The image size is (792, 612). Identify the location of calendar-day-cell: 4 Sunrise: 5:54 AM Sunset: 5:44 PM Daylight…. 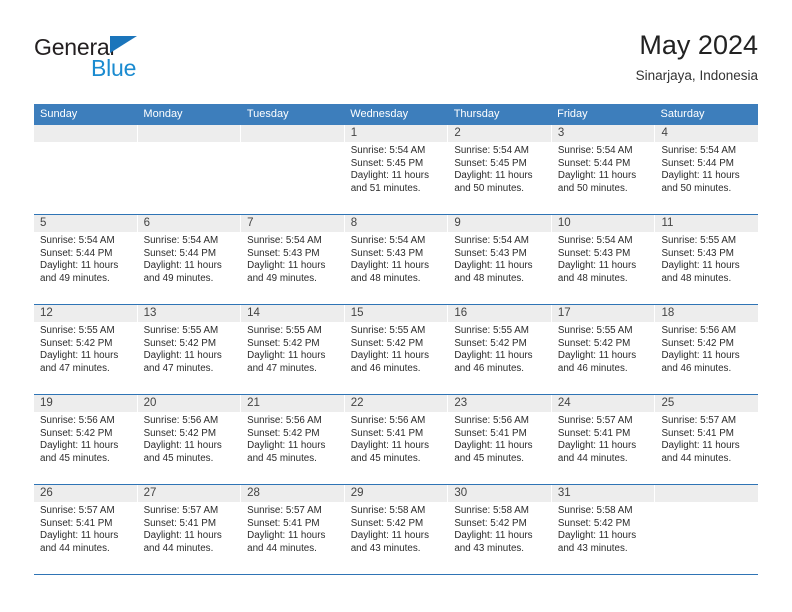
(707, 169).